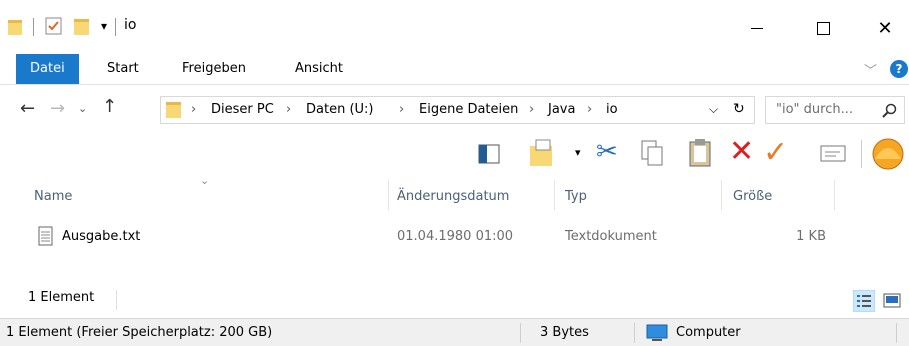 This screenshot has height=346, width=909. What do you see at coordinates (811, 236) in the screenshot?
I see `file-size: 1 KB` at bounding box center [811, 236].